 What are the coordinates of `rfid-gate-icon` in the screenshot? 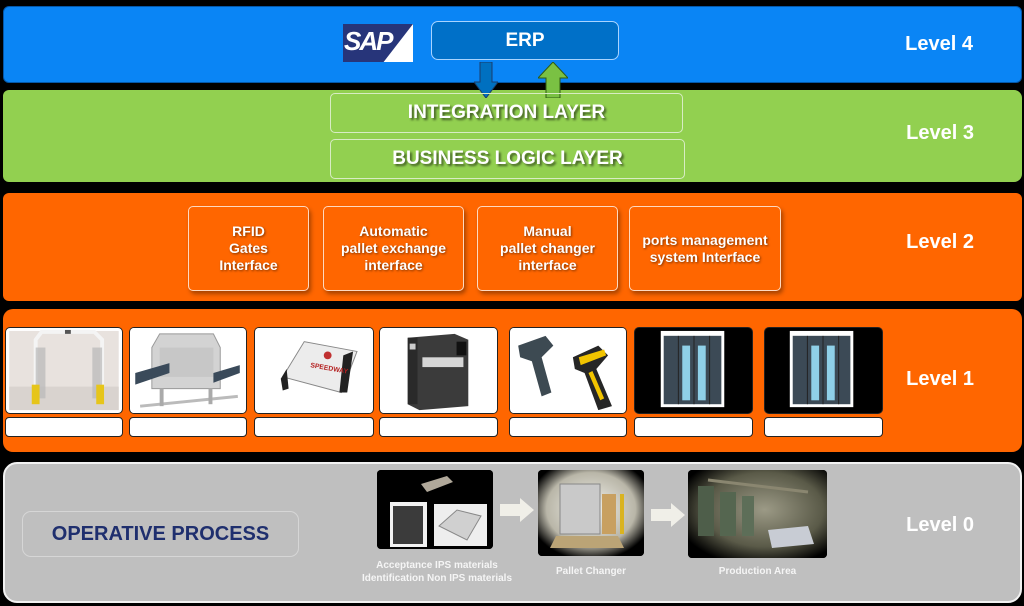 It's located at (64, 370).